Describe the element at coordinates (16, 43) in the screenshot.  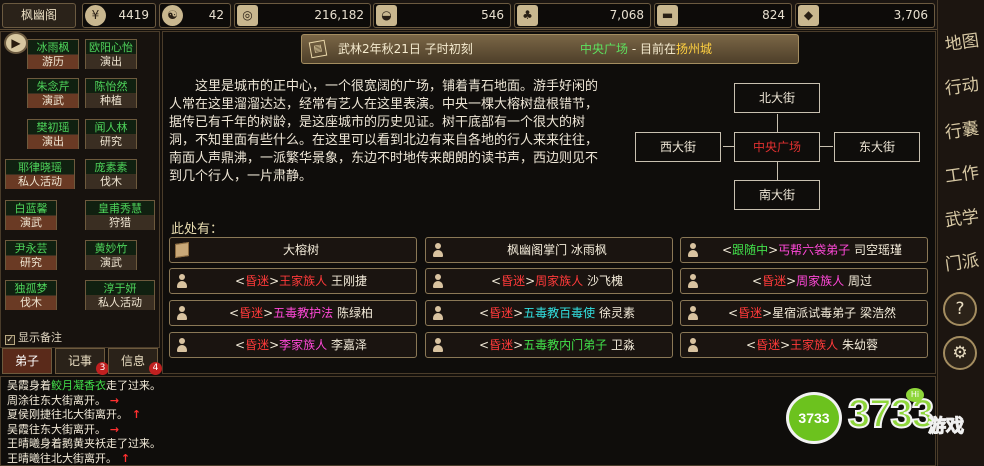
I see `play-icon: ▶` at that location.